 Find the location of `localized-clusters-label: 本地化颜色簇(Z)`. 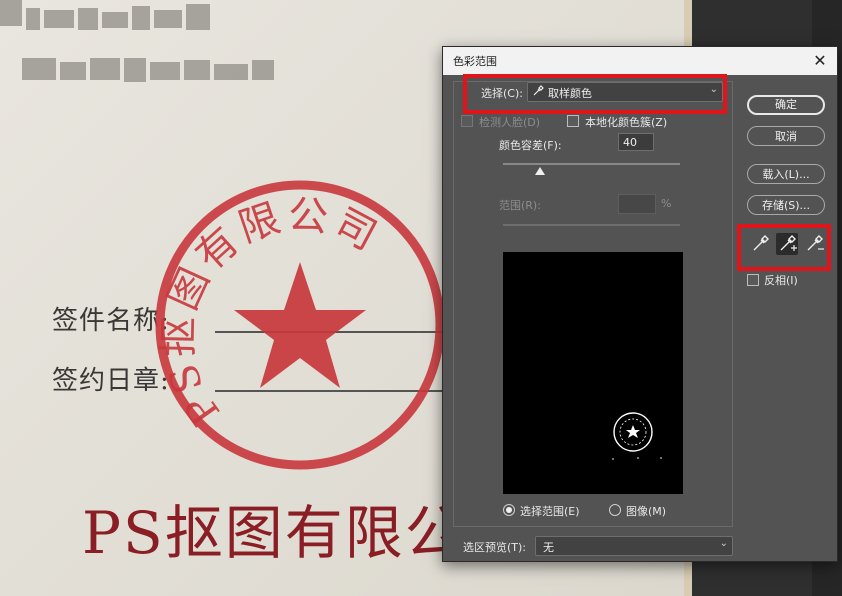

localized-clusters-label: 本地化颜色簇(Z) is located at coordinates (626, 122).